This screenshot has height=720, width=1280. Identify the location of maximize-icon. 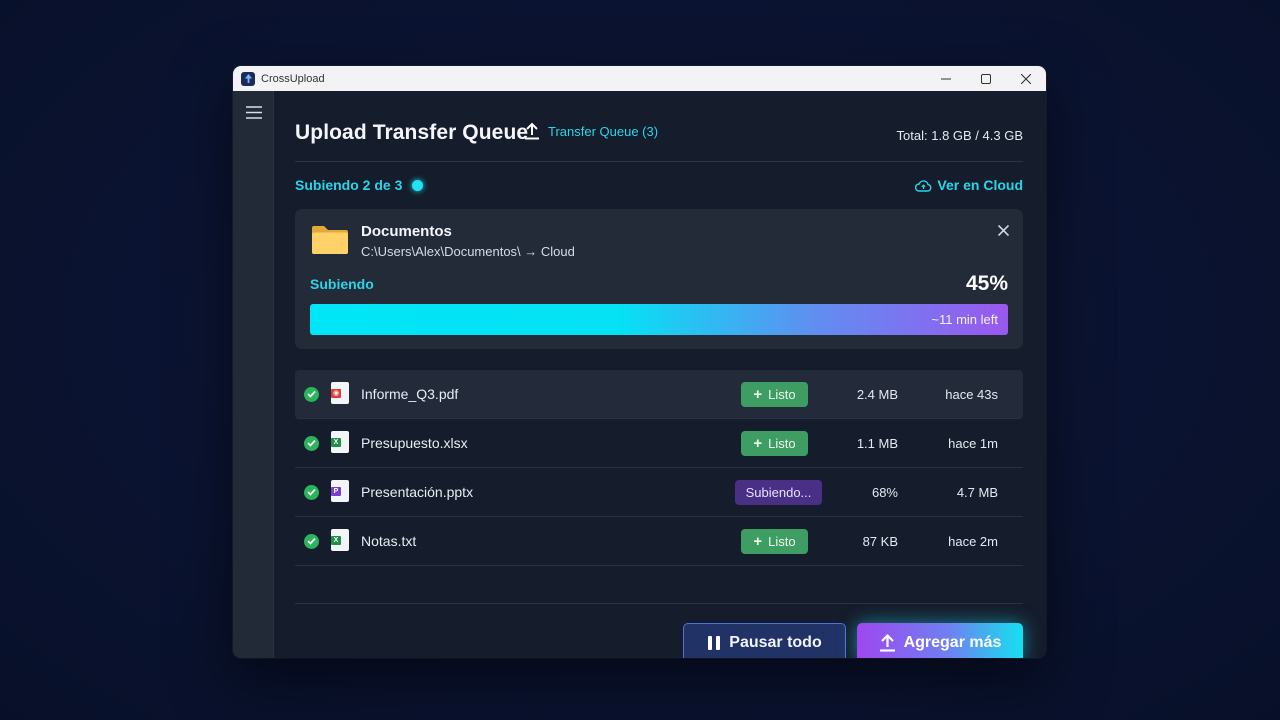
(986, 78).